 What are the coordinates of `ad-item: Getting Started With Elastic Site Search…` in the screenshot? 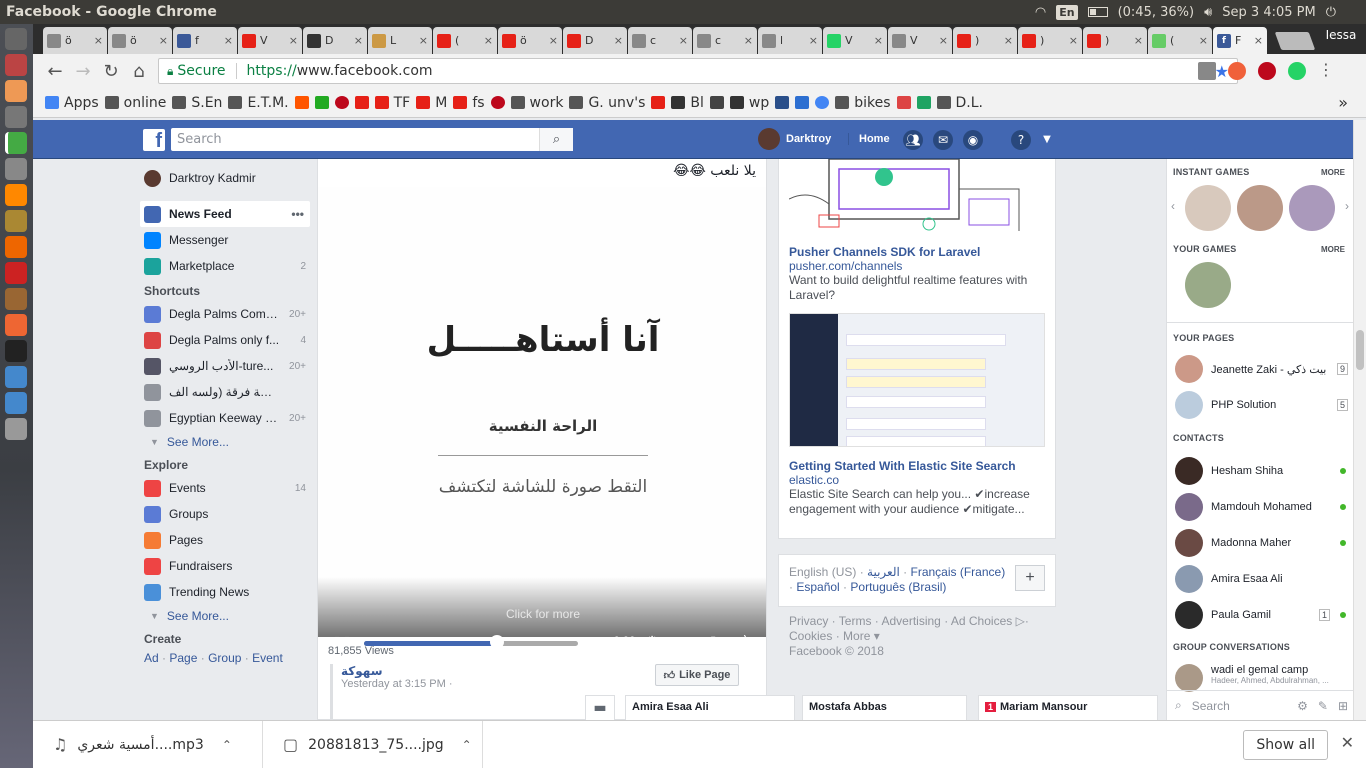 It's located at (917, 488).